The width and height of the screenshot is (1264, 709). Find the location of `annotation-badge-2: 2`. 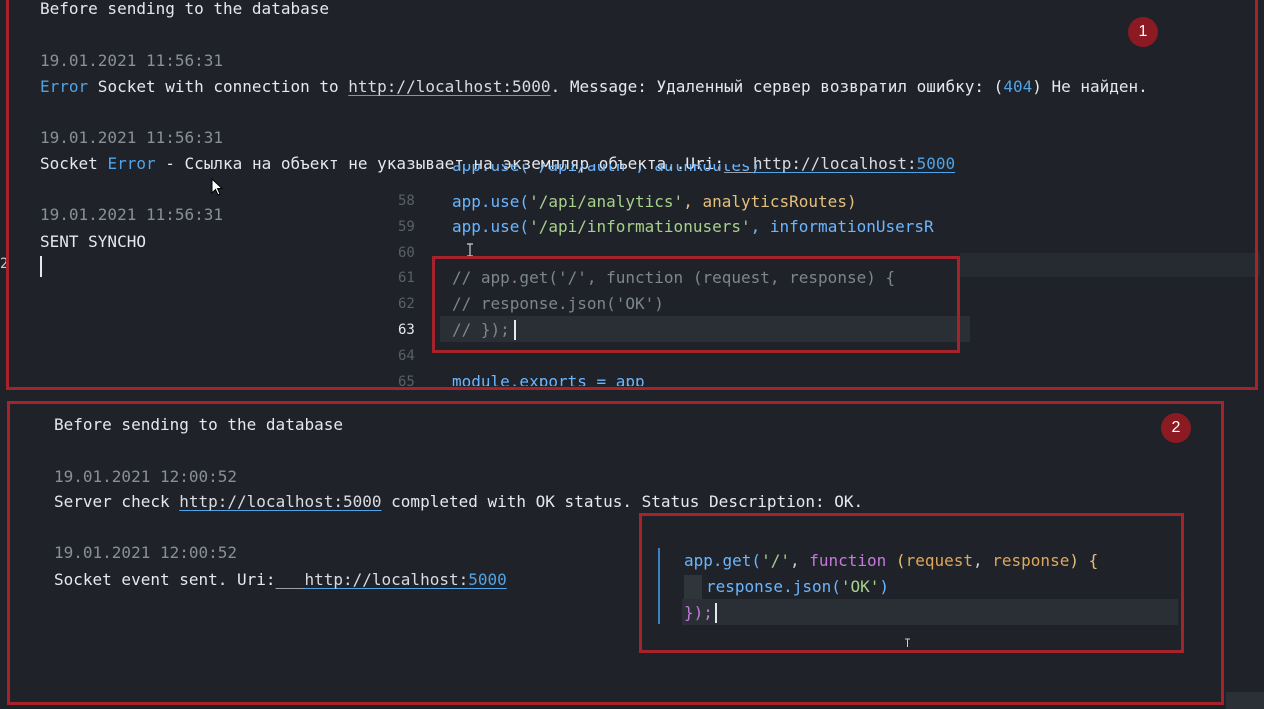

annotation-badge-2: 2 is located at coordinates (1176, 428).